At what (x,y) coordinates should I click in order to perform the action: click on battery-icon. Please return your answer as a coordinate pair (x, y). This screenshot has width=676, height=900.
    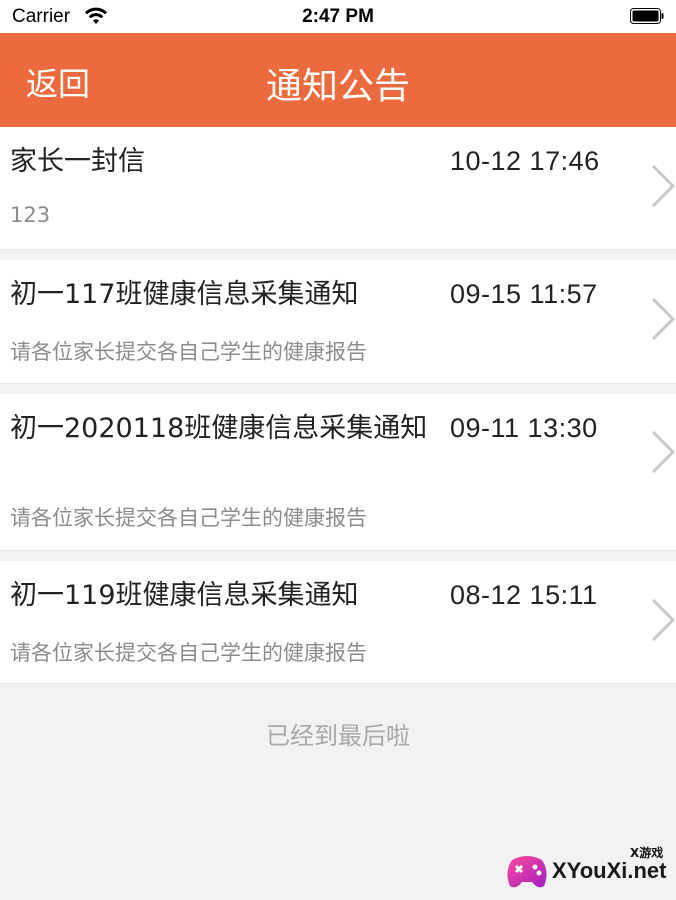
    Looking at the image, I should click on (647, 16).